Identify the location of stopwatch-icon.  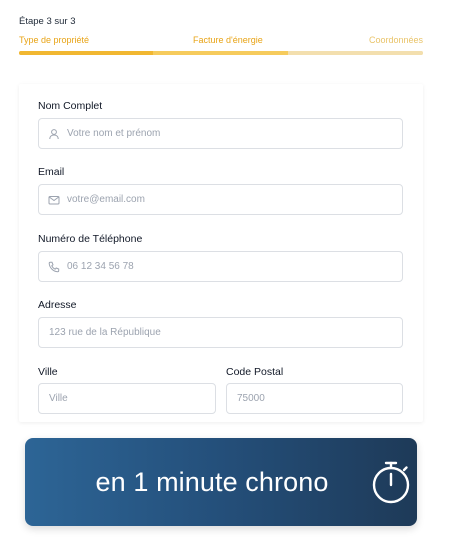
(391, 482).